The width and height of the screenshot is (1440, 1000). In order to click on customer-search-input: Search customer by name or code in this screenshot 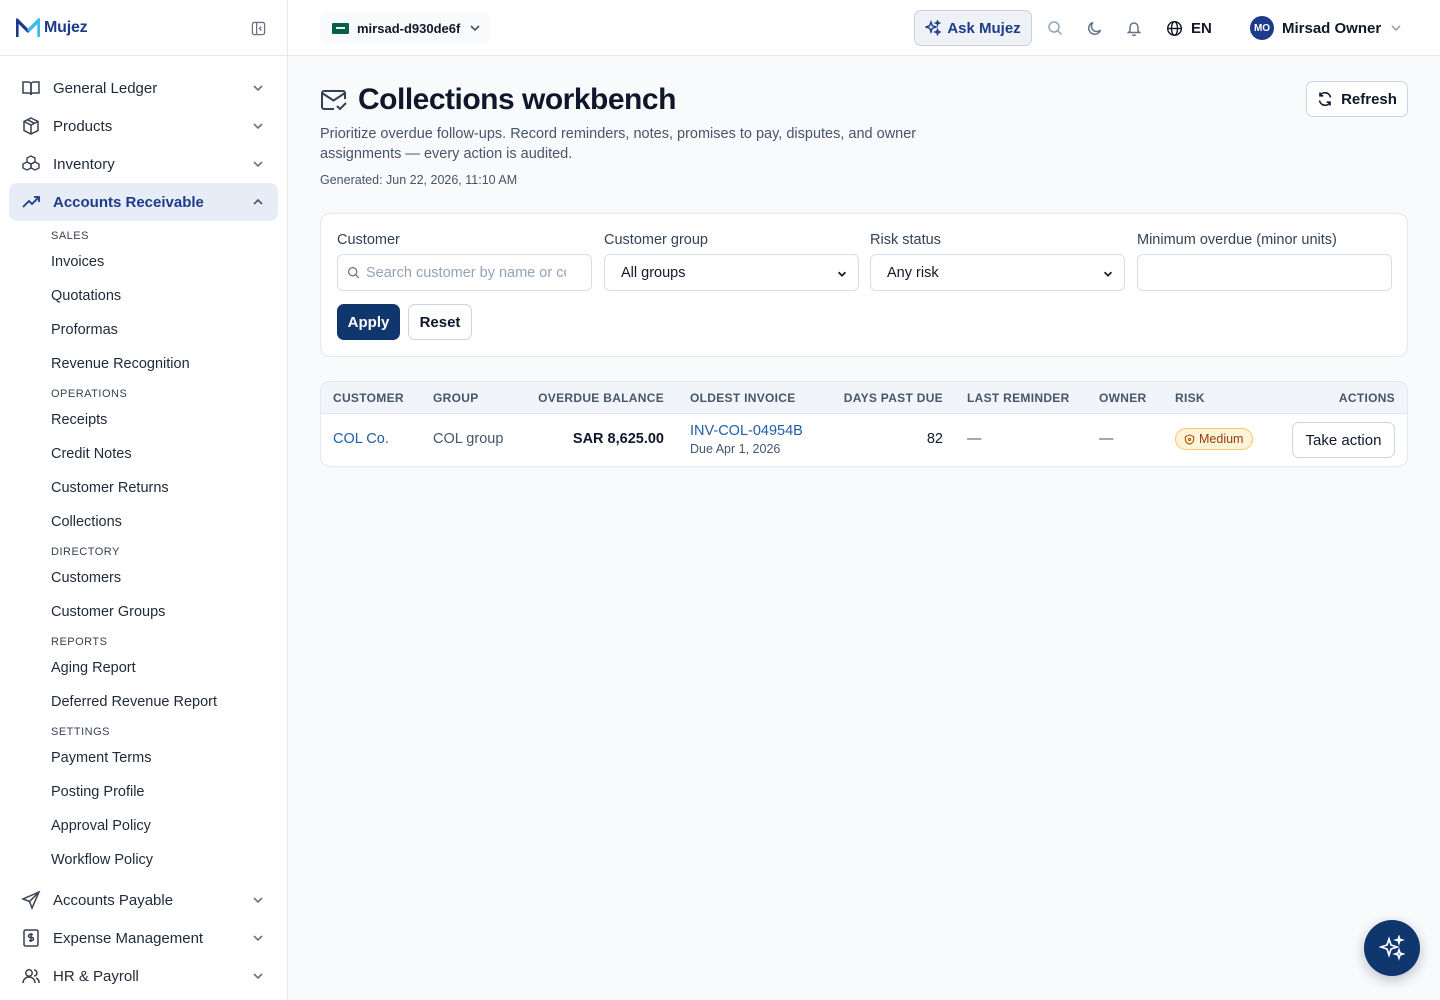, I will do `click(464, 272)`.